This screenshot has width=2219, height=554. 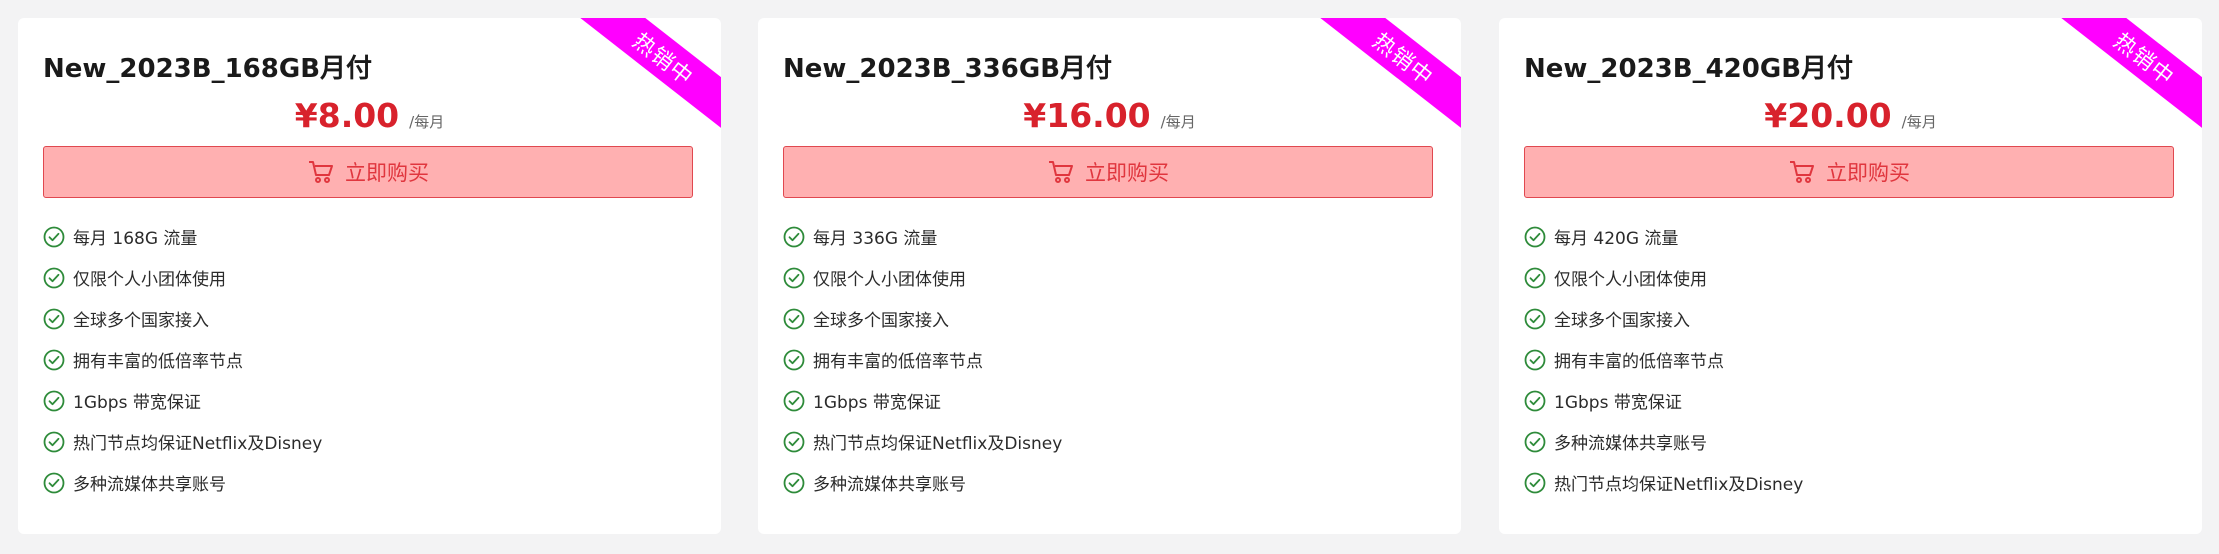 I want to click on price-row: ¥20.00/每月, so click(x=1850, y=115).